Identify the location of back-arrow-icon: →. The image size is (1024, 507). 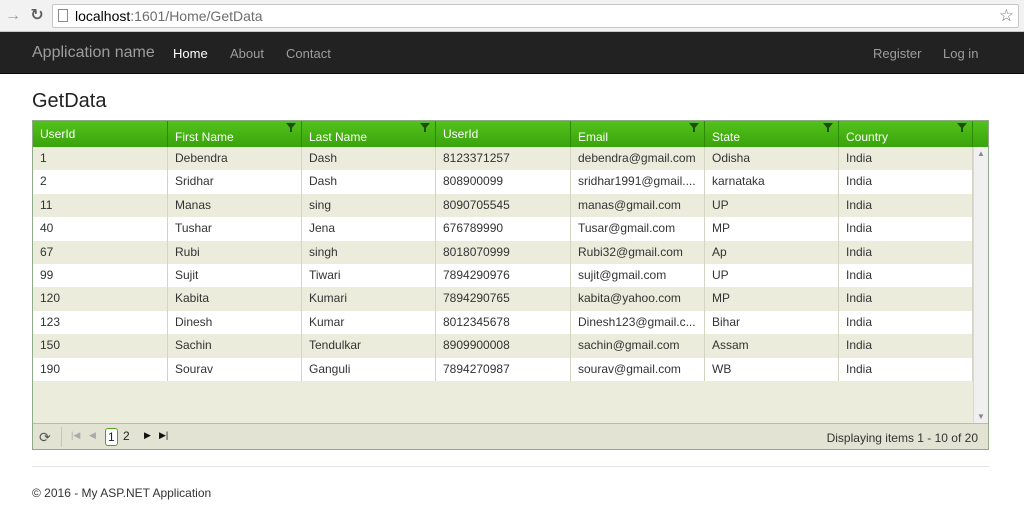
(13, 16).